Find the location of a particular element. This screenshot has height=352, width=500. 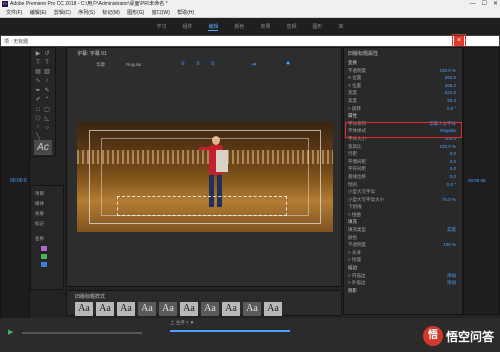

property-row: 基线位移 0.0 is located at coordinates (405, 178).